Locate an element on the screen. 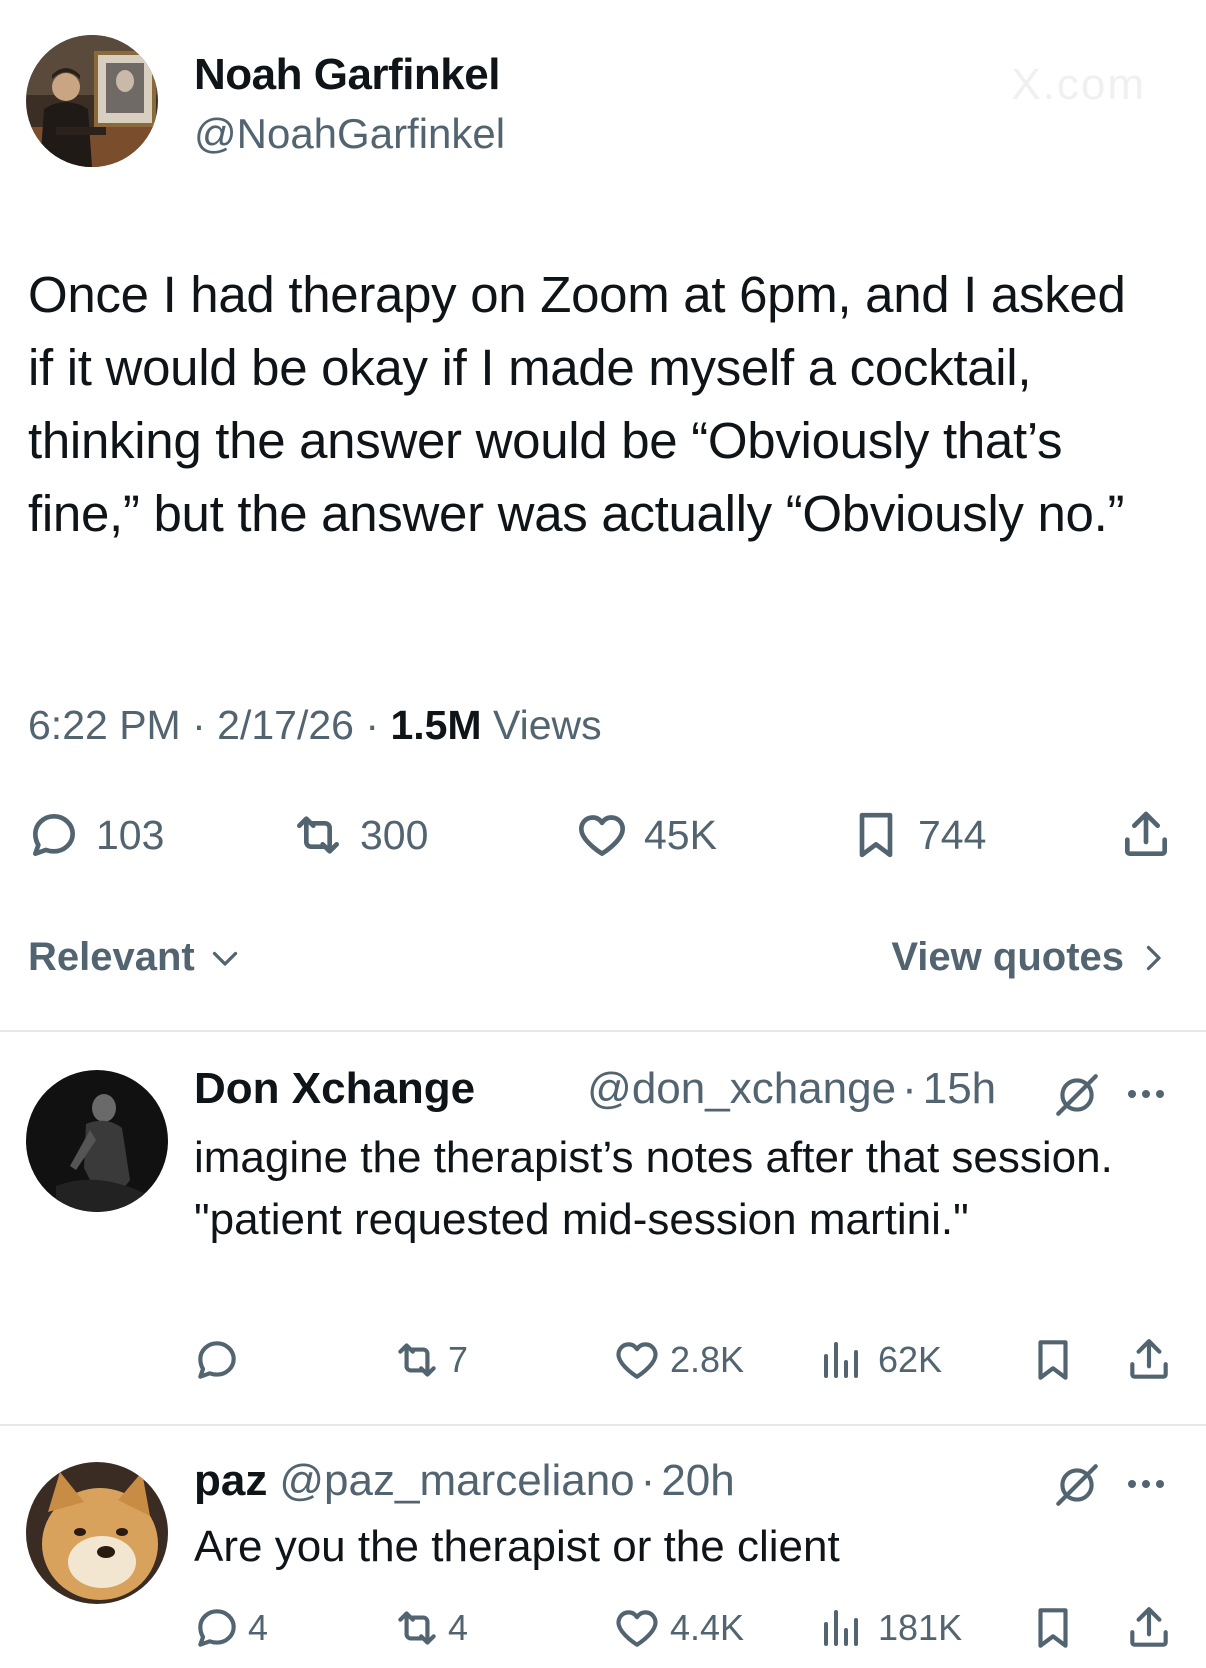 This screenshot has height=1668, width=1206. views-button: 181K is located at coordinates (891, 1628).